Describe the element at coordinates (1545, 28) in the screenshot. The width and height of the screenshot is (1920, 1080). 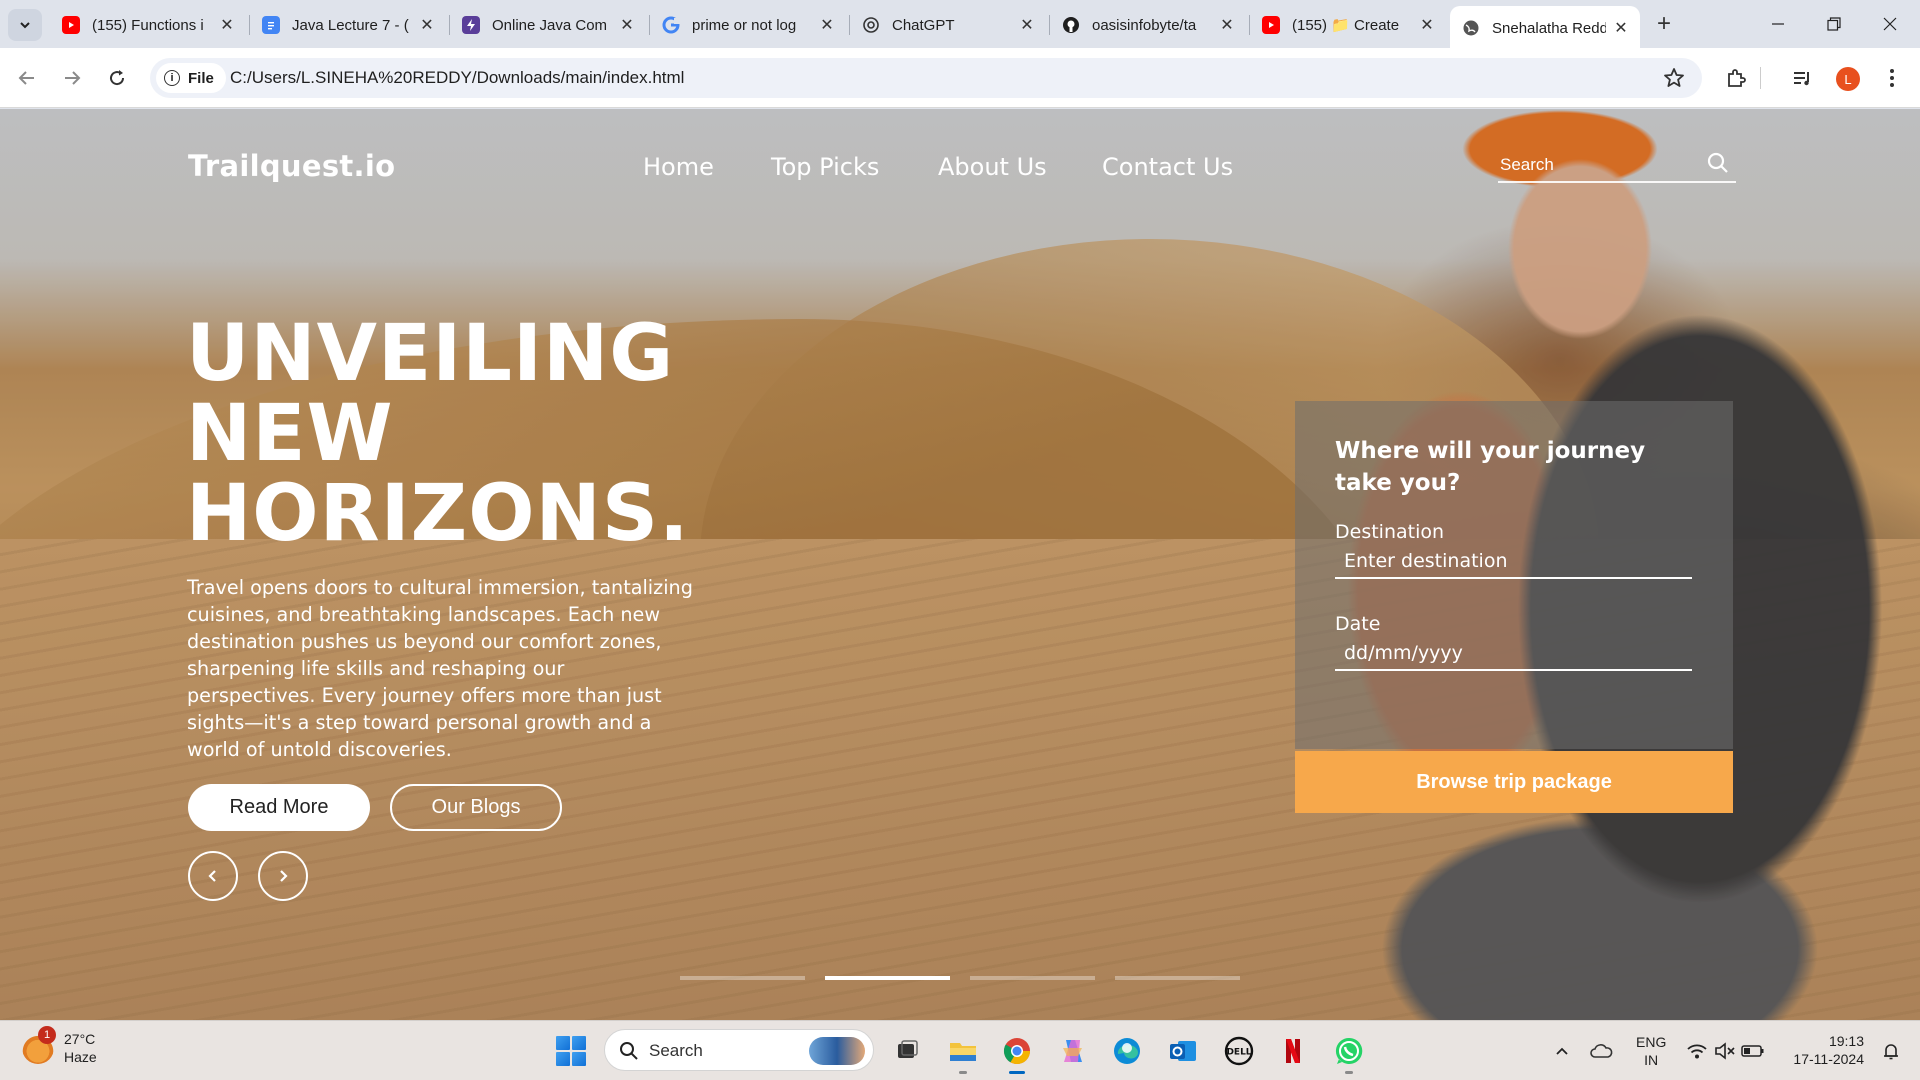
I see `tab-snehalatha: Snehalatha Redd ✕` at that location.